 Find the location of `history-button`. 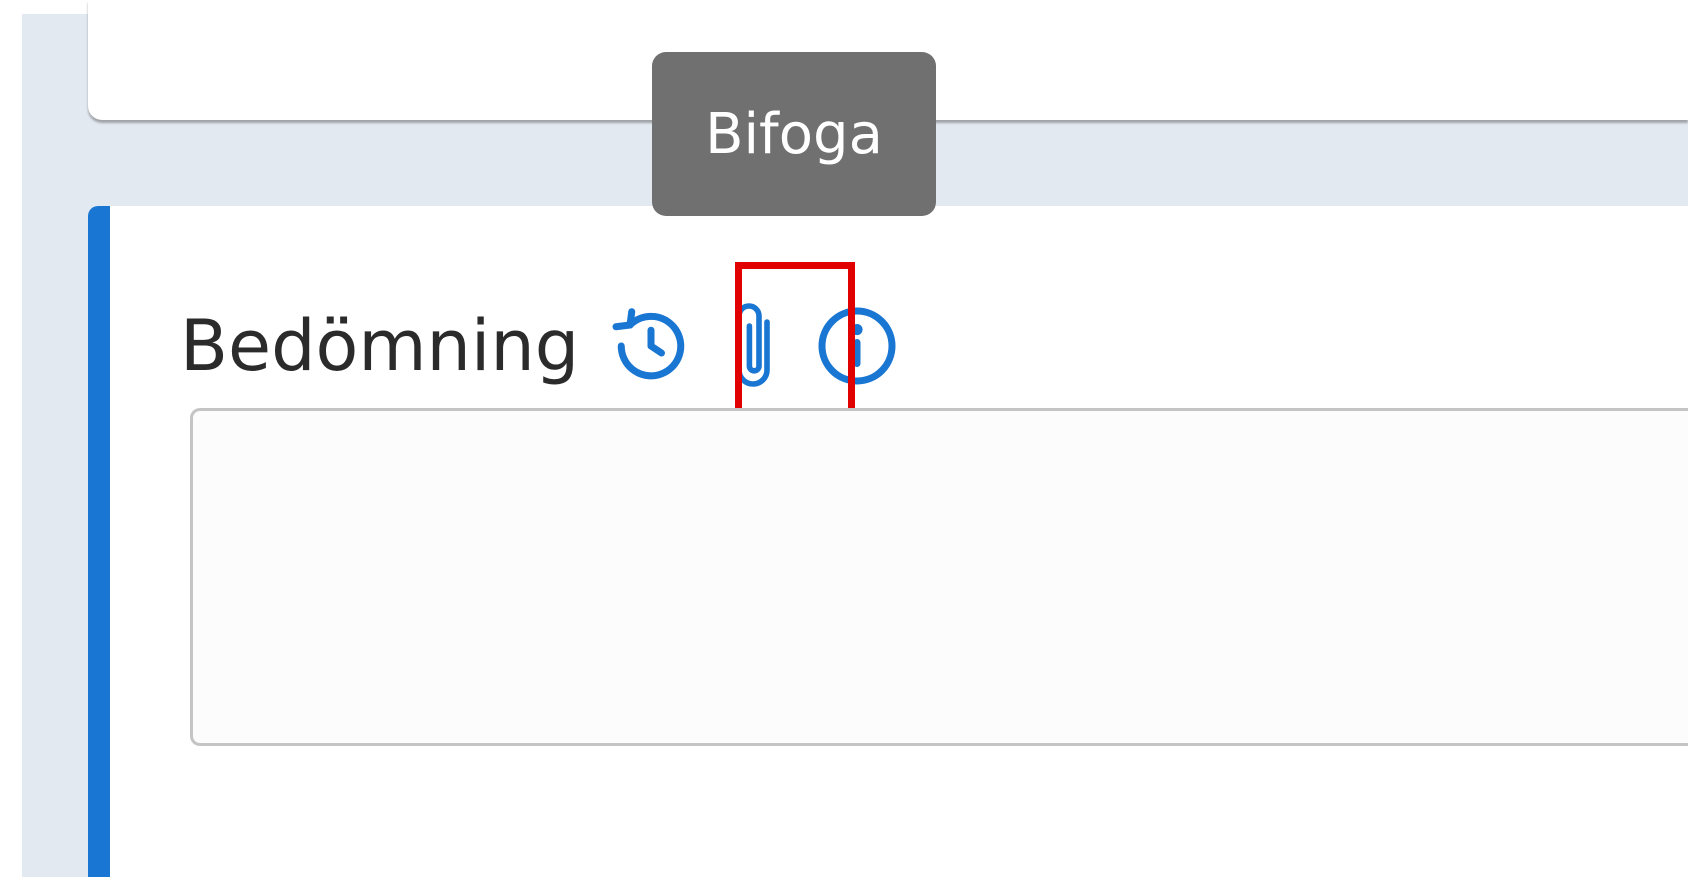

history-button is located at coordinates (651, 346).